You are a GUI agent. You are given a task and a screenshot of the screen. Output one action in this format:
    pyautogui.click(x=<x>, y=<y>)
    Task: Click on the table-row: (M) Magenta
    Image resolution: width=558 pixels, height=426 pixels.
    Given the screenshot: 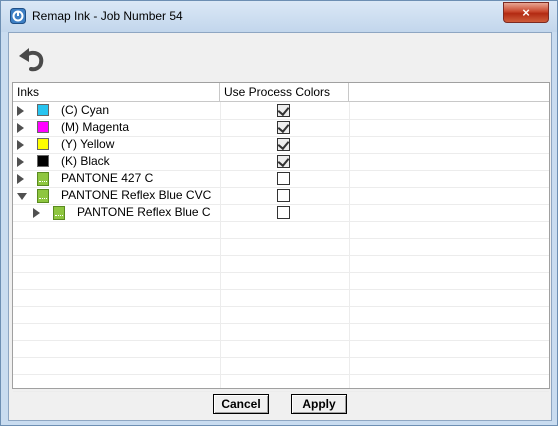 What is the action you would take?
    pyautogui.click(x=281, y=127)
    